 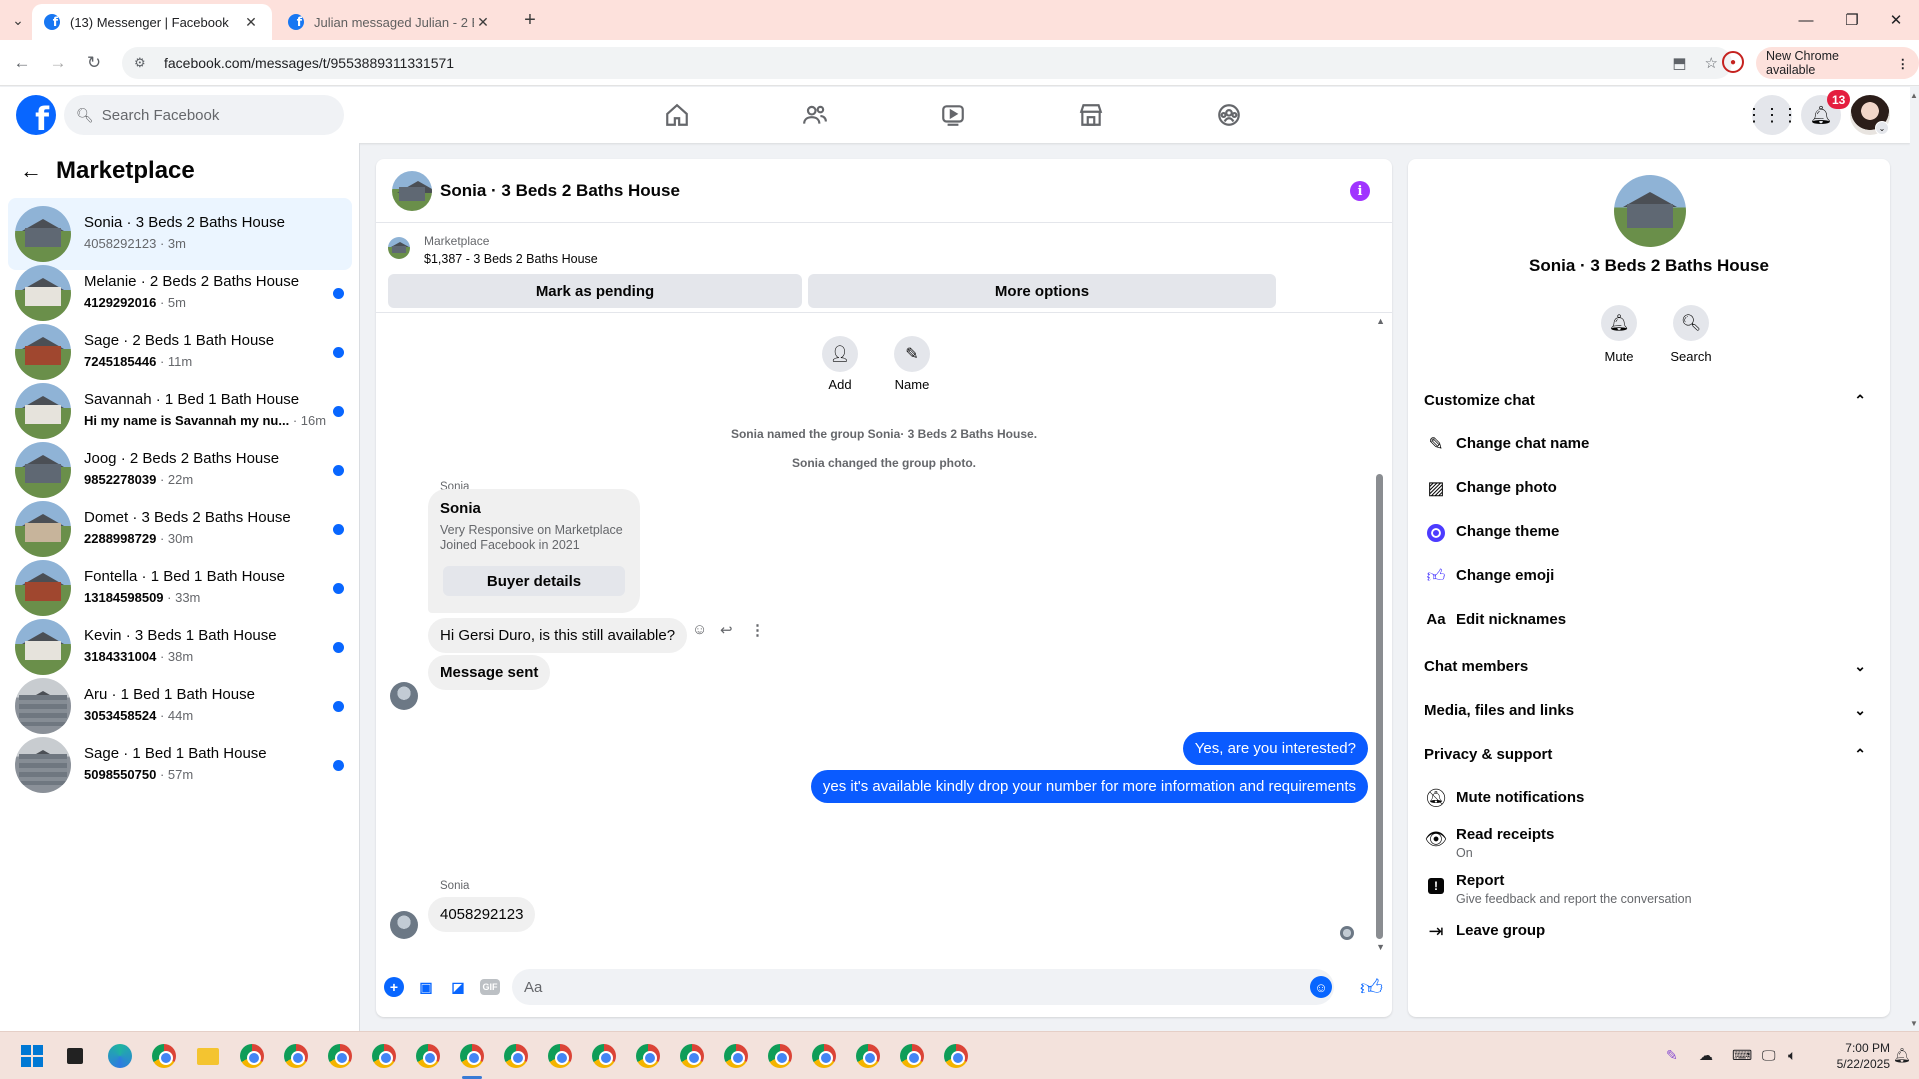 What do you see at coordinates (489, 672) in the screenshot?
I see `incoming-message: Message sent` at bounding box center [489, 672].